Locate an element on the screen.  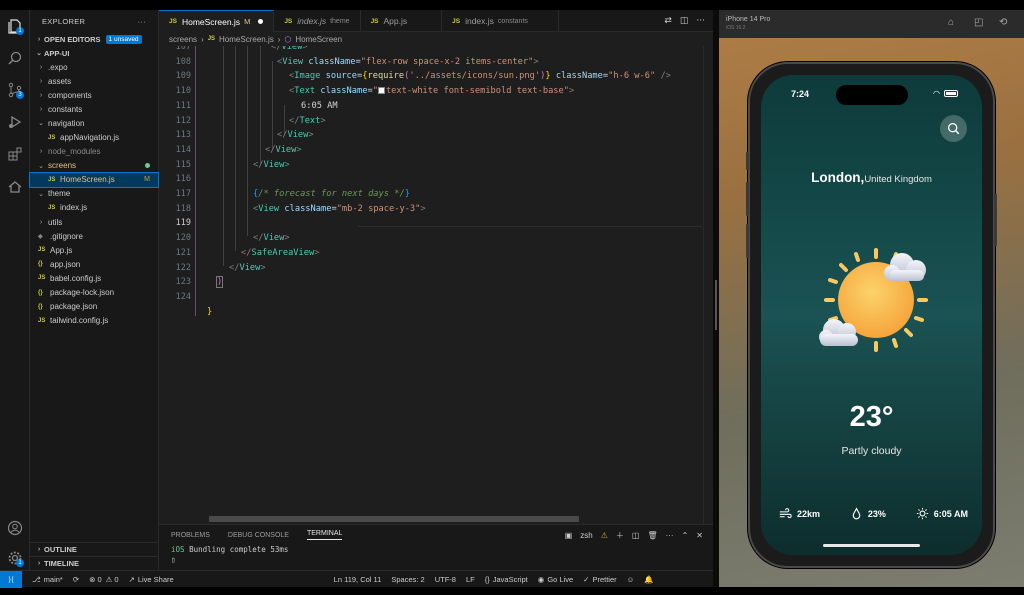
settings-badge: 1 is located at coordinates (20, 563).